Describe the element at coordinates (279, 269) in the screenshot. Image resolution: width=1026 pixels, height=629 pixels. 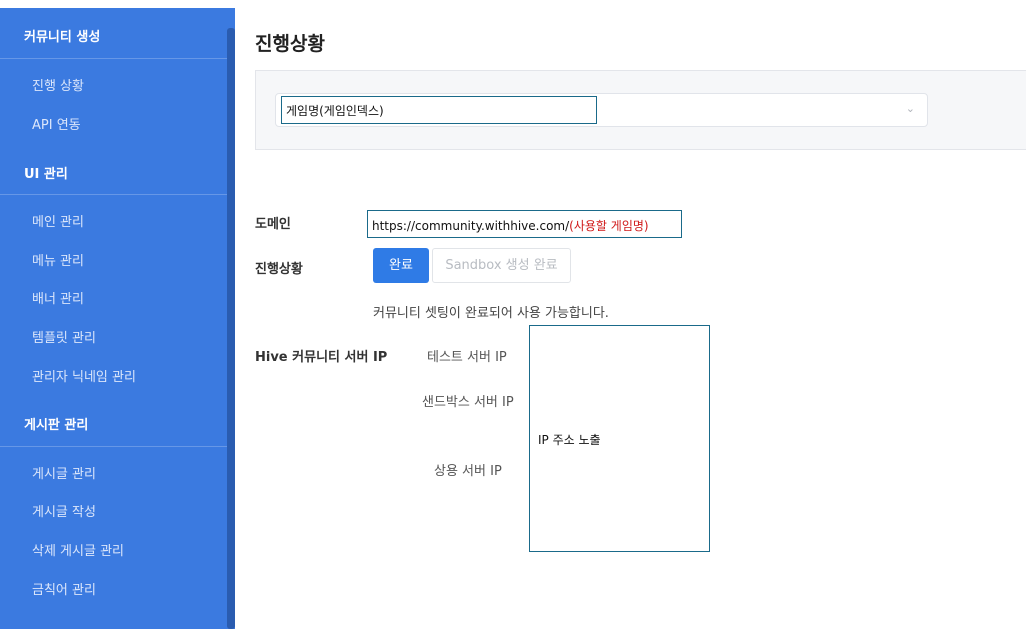
I see `progress-label: 진행상황` at that location.